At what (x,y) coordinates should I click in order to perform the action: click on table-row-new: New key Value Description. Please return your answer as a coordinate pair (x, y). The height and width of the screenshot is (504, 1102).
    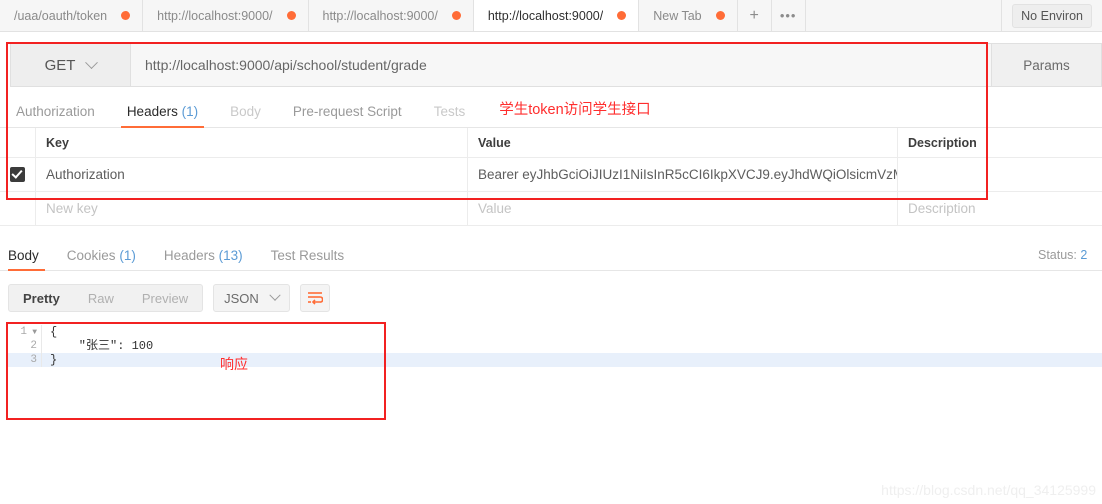
    Looking at the image, I should click on (551, 209).